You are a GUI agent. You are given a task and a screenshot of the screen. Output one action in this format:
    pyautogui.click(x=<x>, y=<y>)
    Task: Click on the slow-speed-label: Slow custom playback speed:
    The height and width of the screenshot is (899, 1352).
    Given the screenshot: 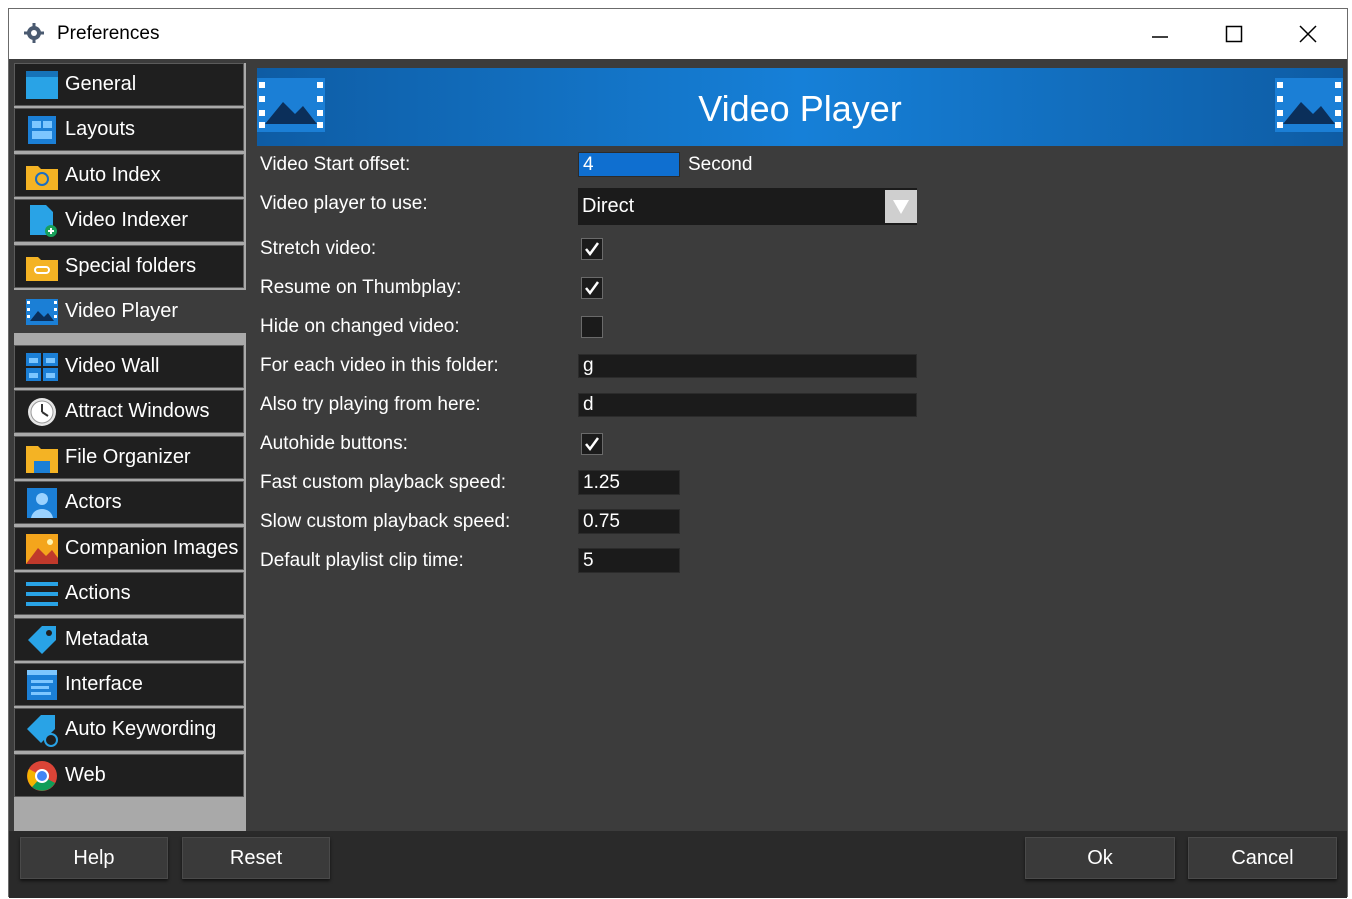 What is the action you would take?
    pyautogui.click(x=385, y=521)
    